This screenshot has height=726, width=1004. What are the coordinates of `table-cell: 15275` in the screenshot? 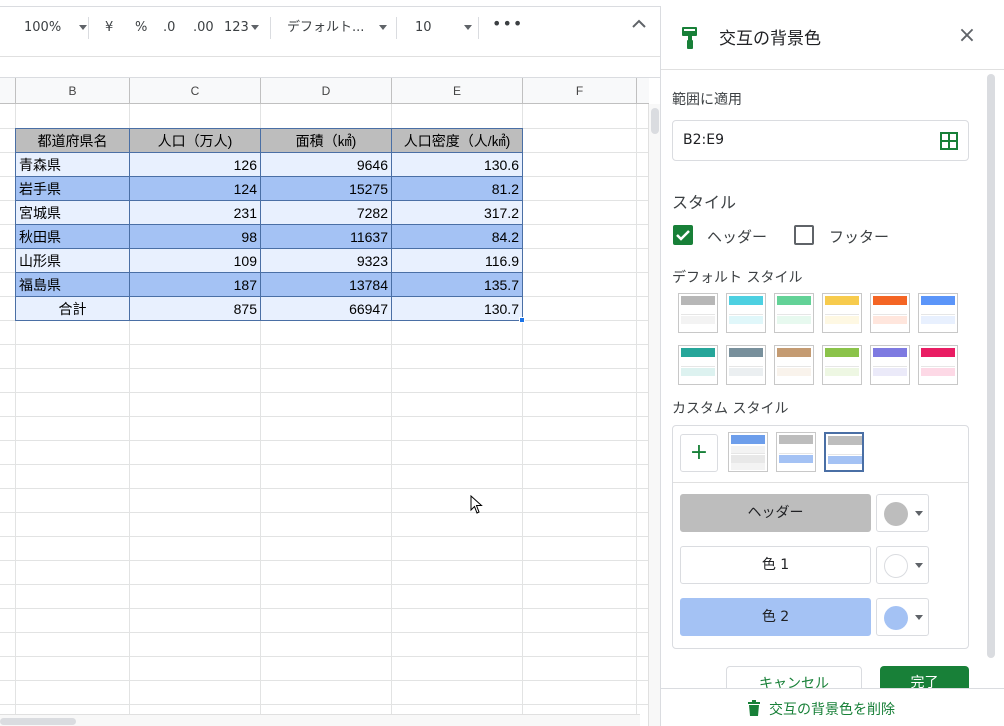 It's located at (326, 188).